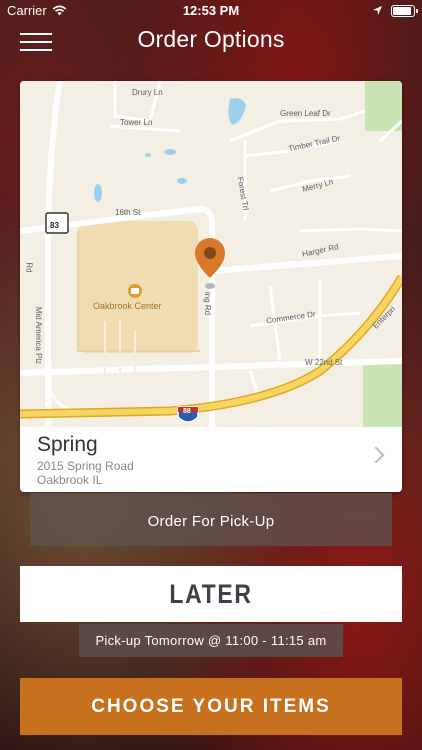 The width and height of the screenshot is (422, 750). Describe the element at coordinates (211, 39) in the screenshot. I see `page-title: Order Options` at that location.